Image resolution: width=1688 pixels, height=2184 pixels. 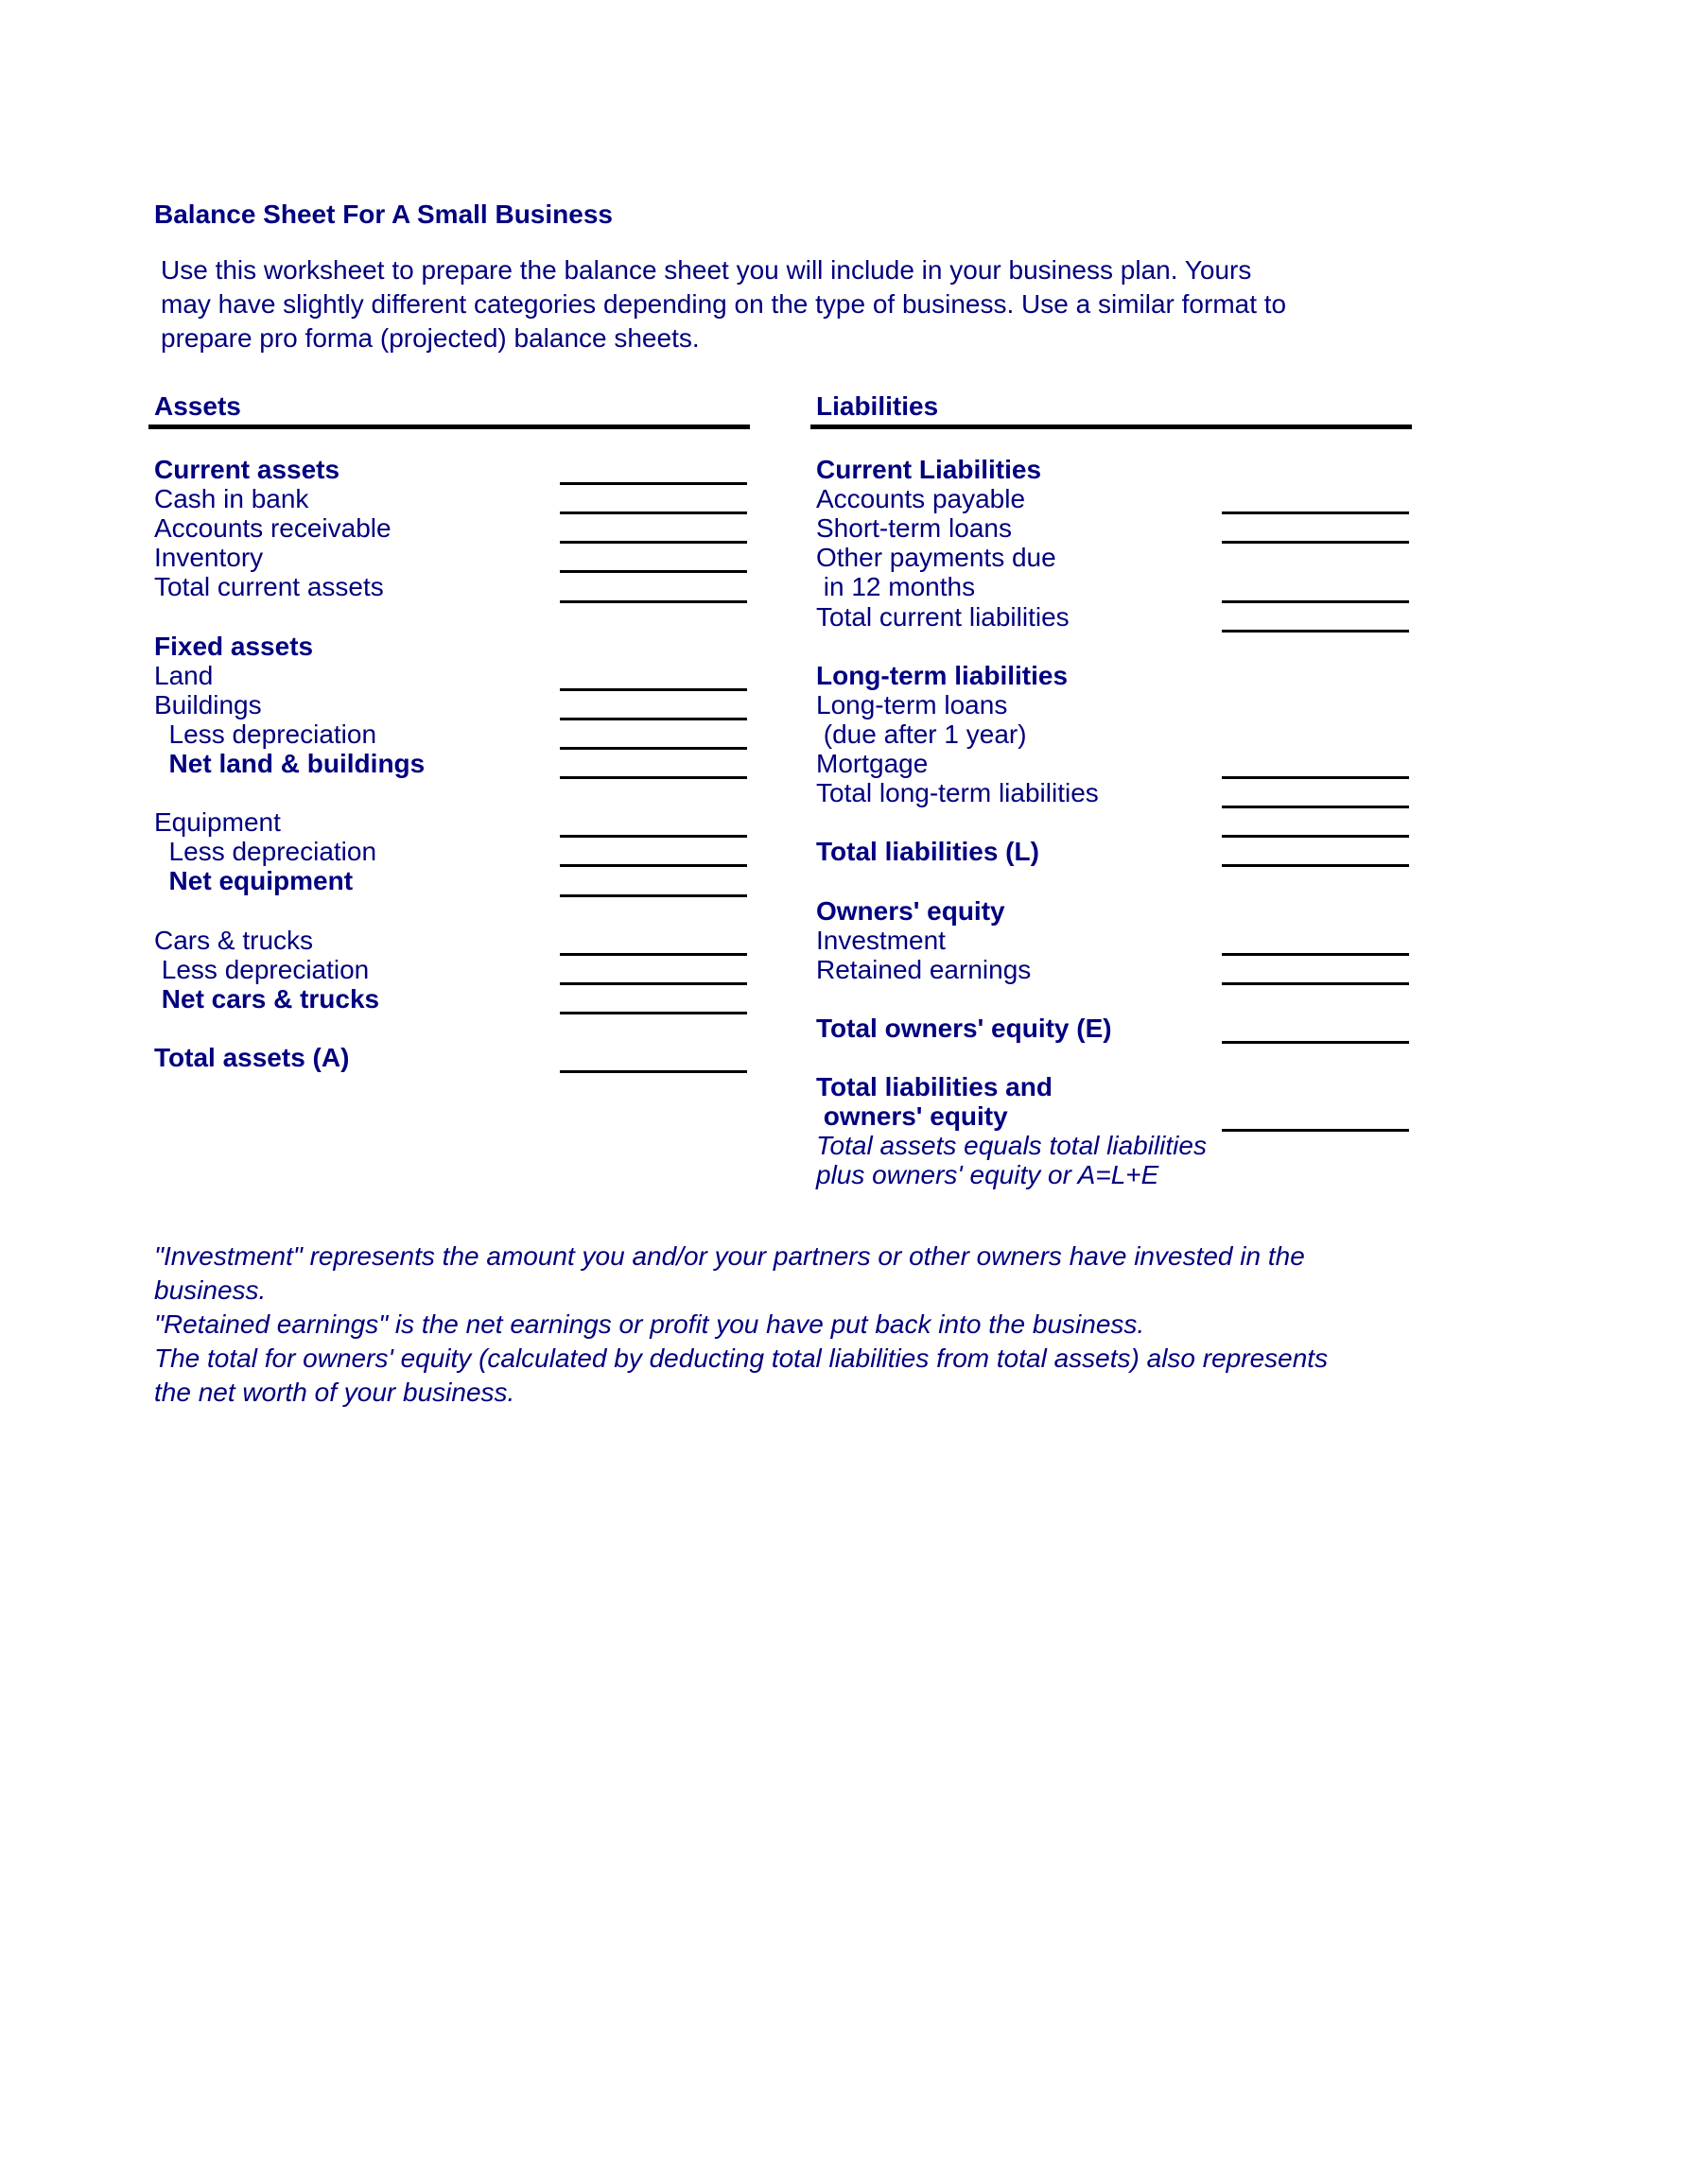 I want to click on liability-row-label: owners' equity, so click(x=912, y=1116).